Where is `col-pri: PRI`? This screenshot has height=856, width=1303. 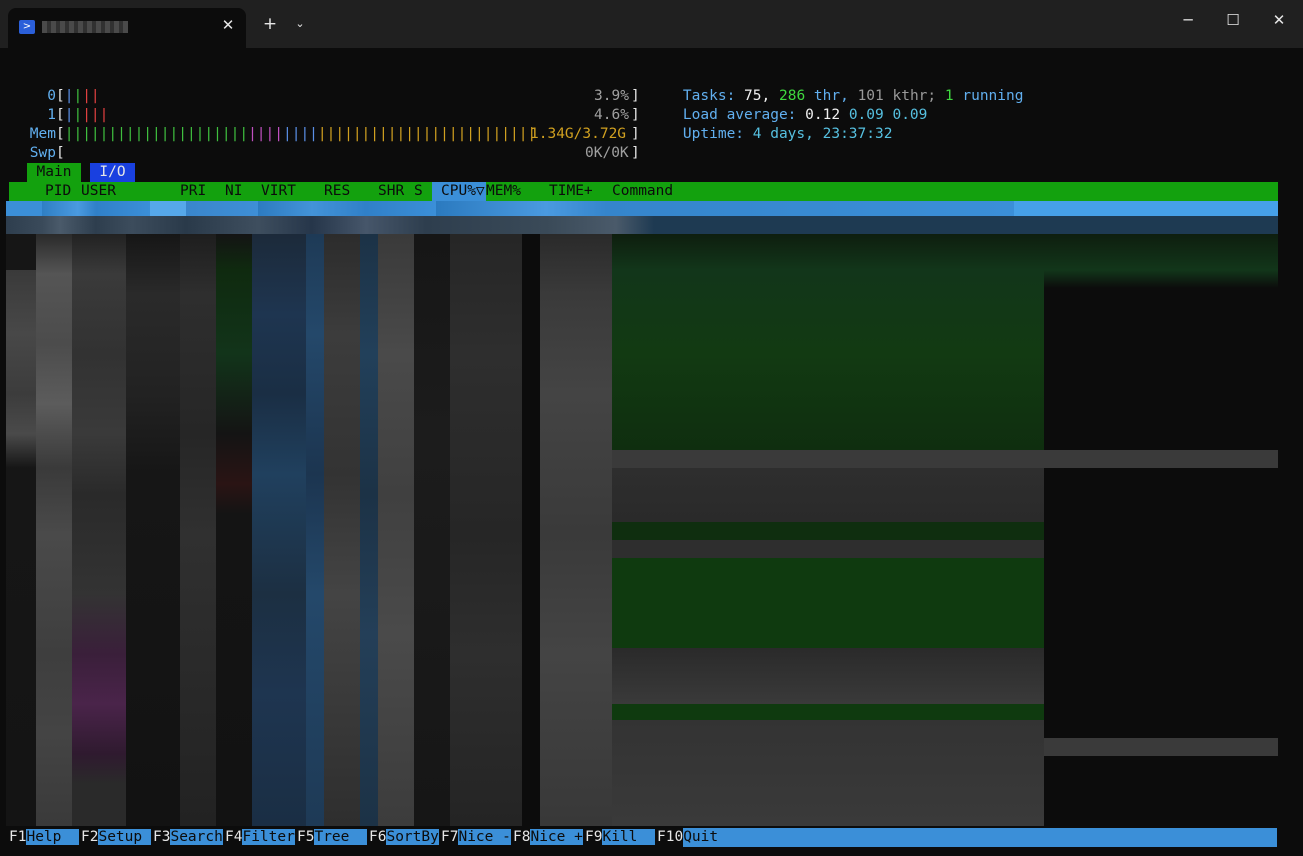 col-pri: PRI is located at coordinates (193, 191).